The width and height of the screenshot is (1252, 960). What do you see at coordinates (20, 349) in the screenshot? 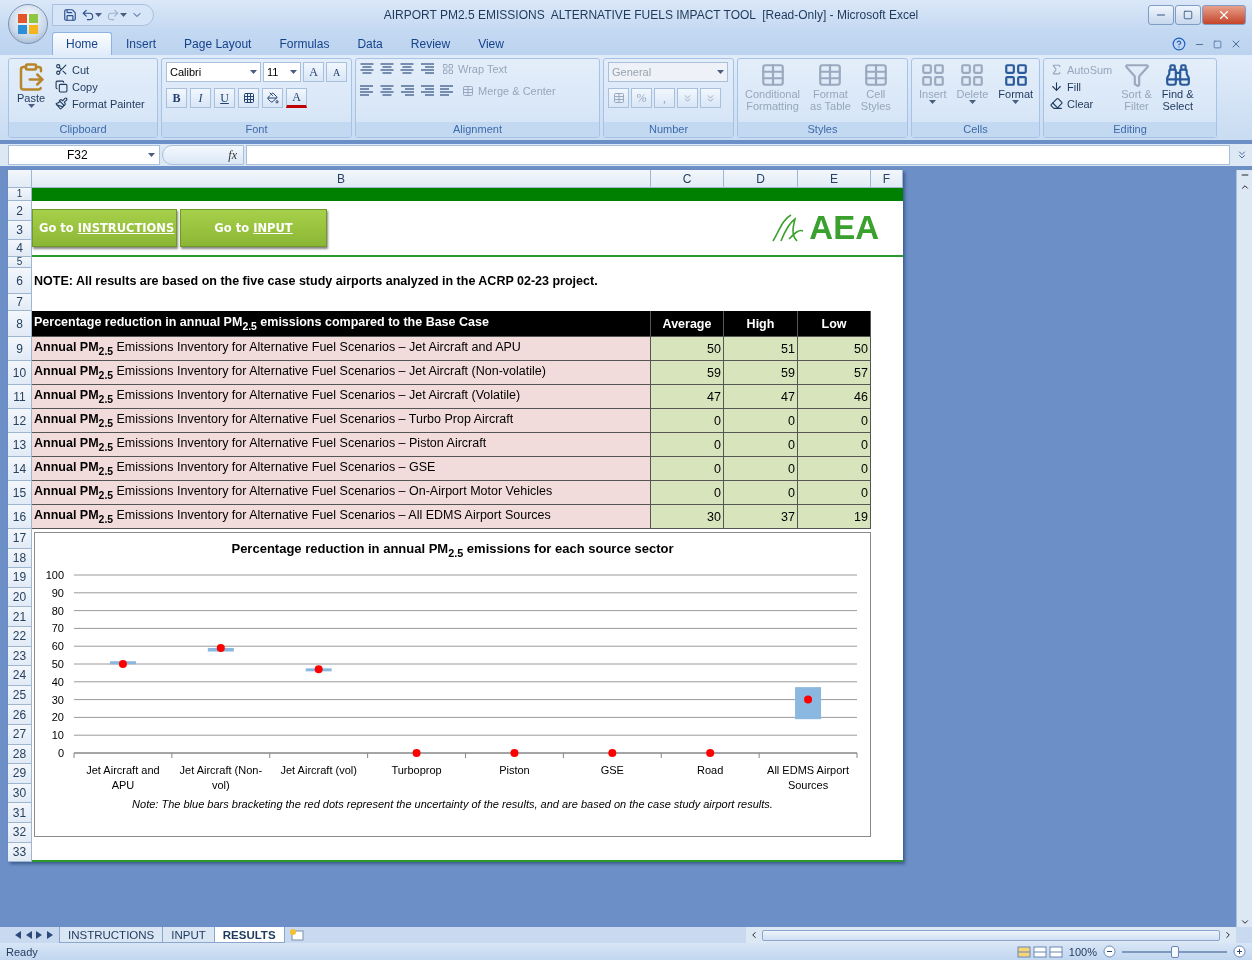
I see `row-header: 9` at bounding box center [20, 349].